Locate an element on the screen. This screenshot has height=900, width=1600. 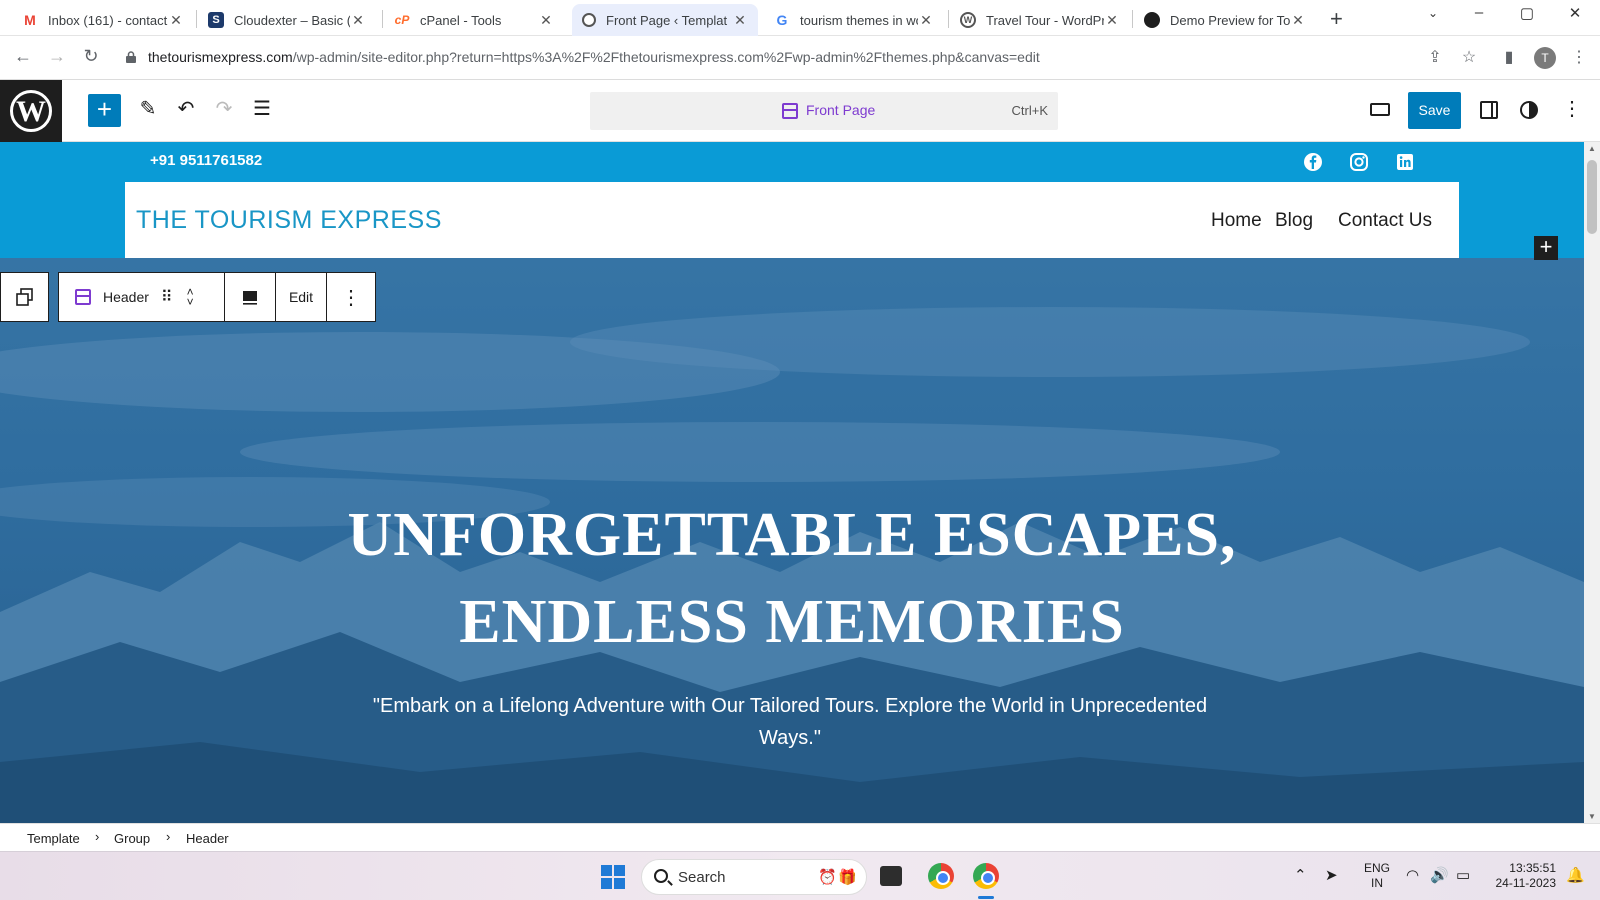
tab-title: cPanel - Tools is located at coordinates (461, 20).